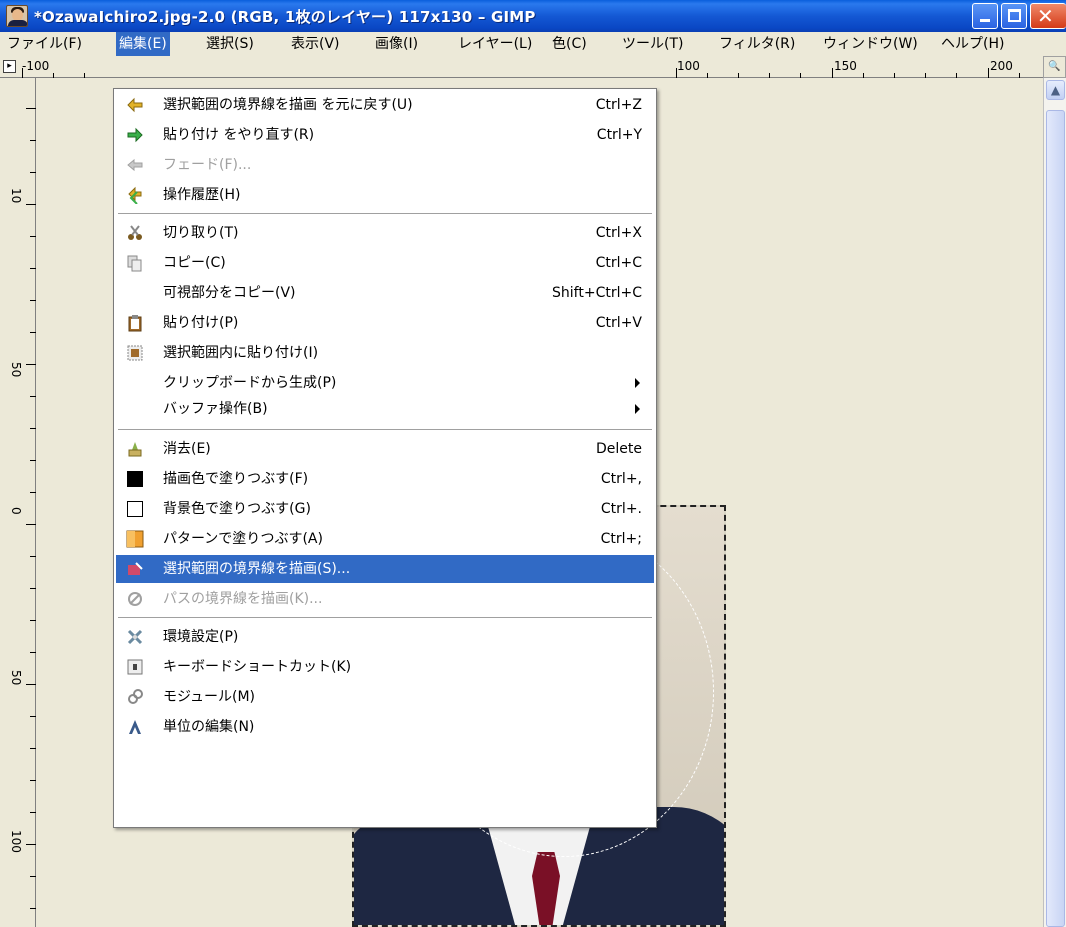 This screenshot has width=1066, height=927. What do you see at coordinates (385, 539) in the screenshot?
I see `menu-item-fill-pattern: パターンで塗りつぶす(A) Ctrl+;` at bounding box center [385, 539].